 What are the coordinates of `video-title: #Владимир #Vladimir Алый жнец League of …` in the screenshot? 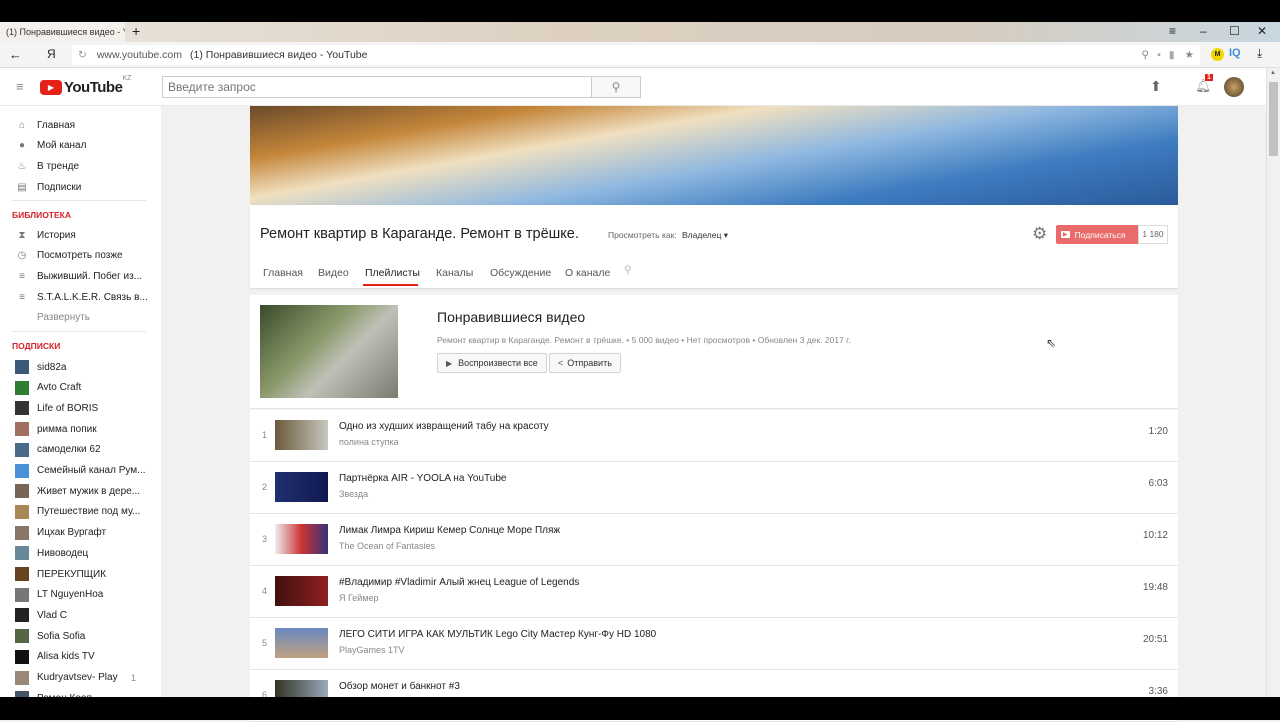 It's located at (459, 582).